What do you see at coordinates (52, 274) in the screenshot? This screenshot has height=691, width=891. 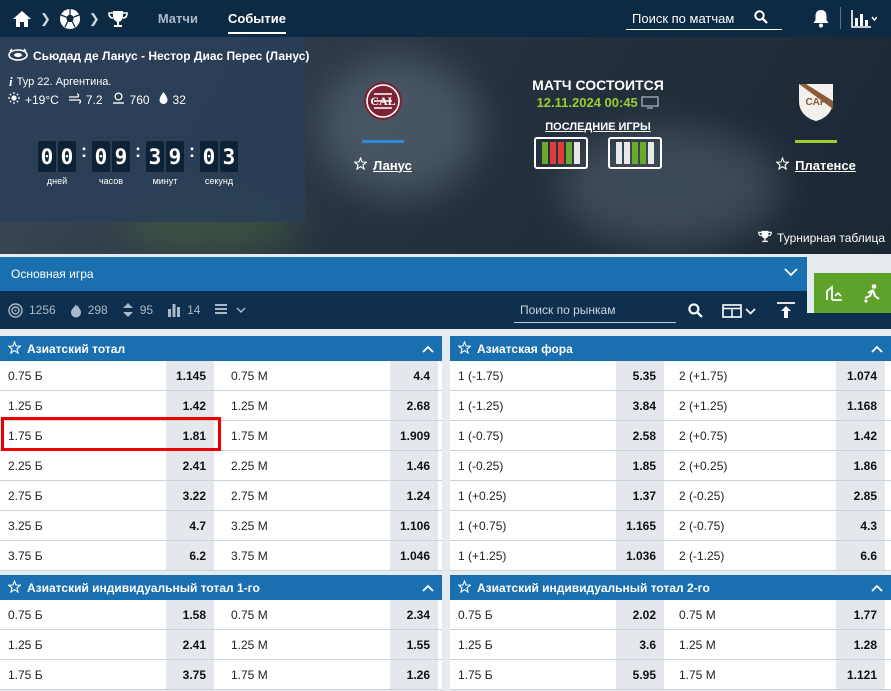 I see `market-group-label: Основная игра` at bounding box center [52, 274].